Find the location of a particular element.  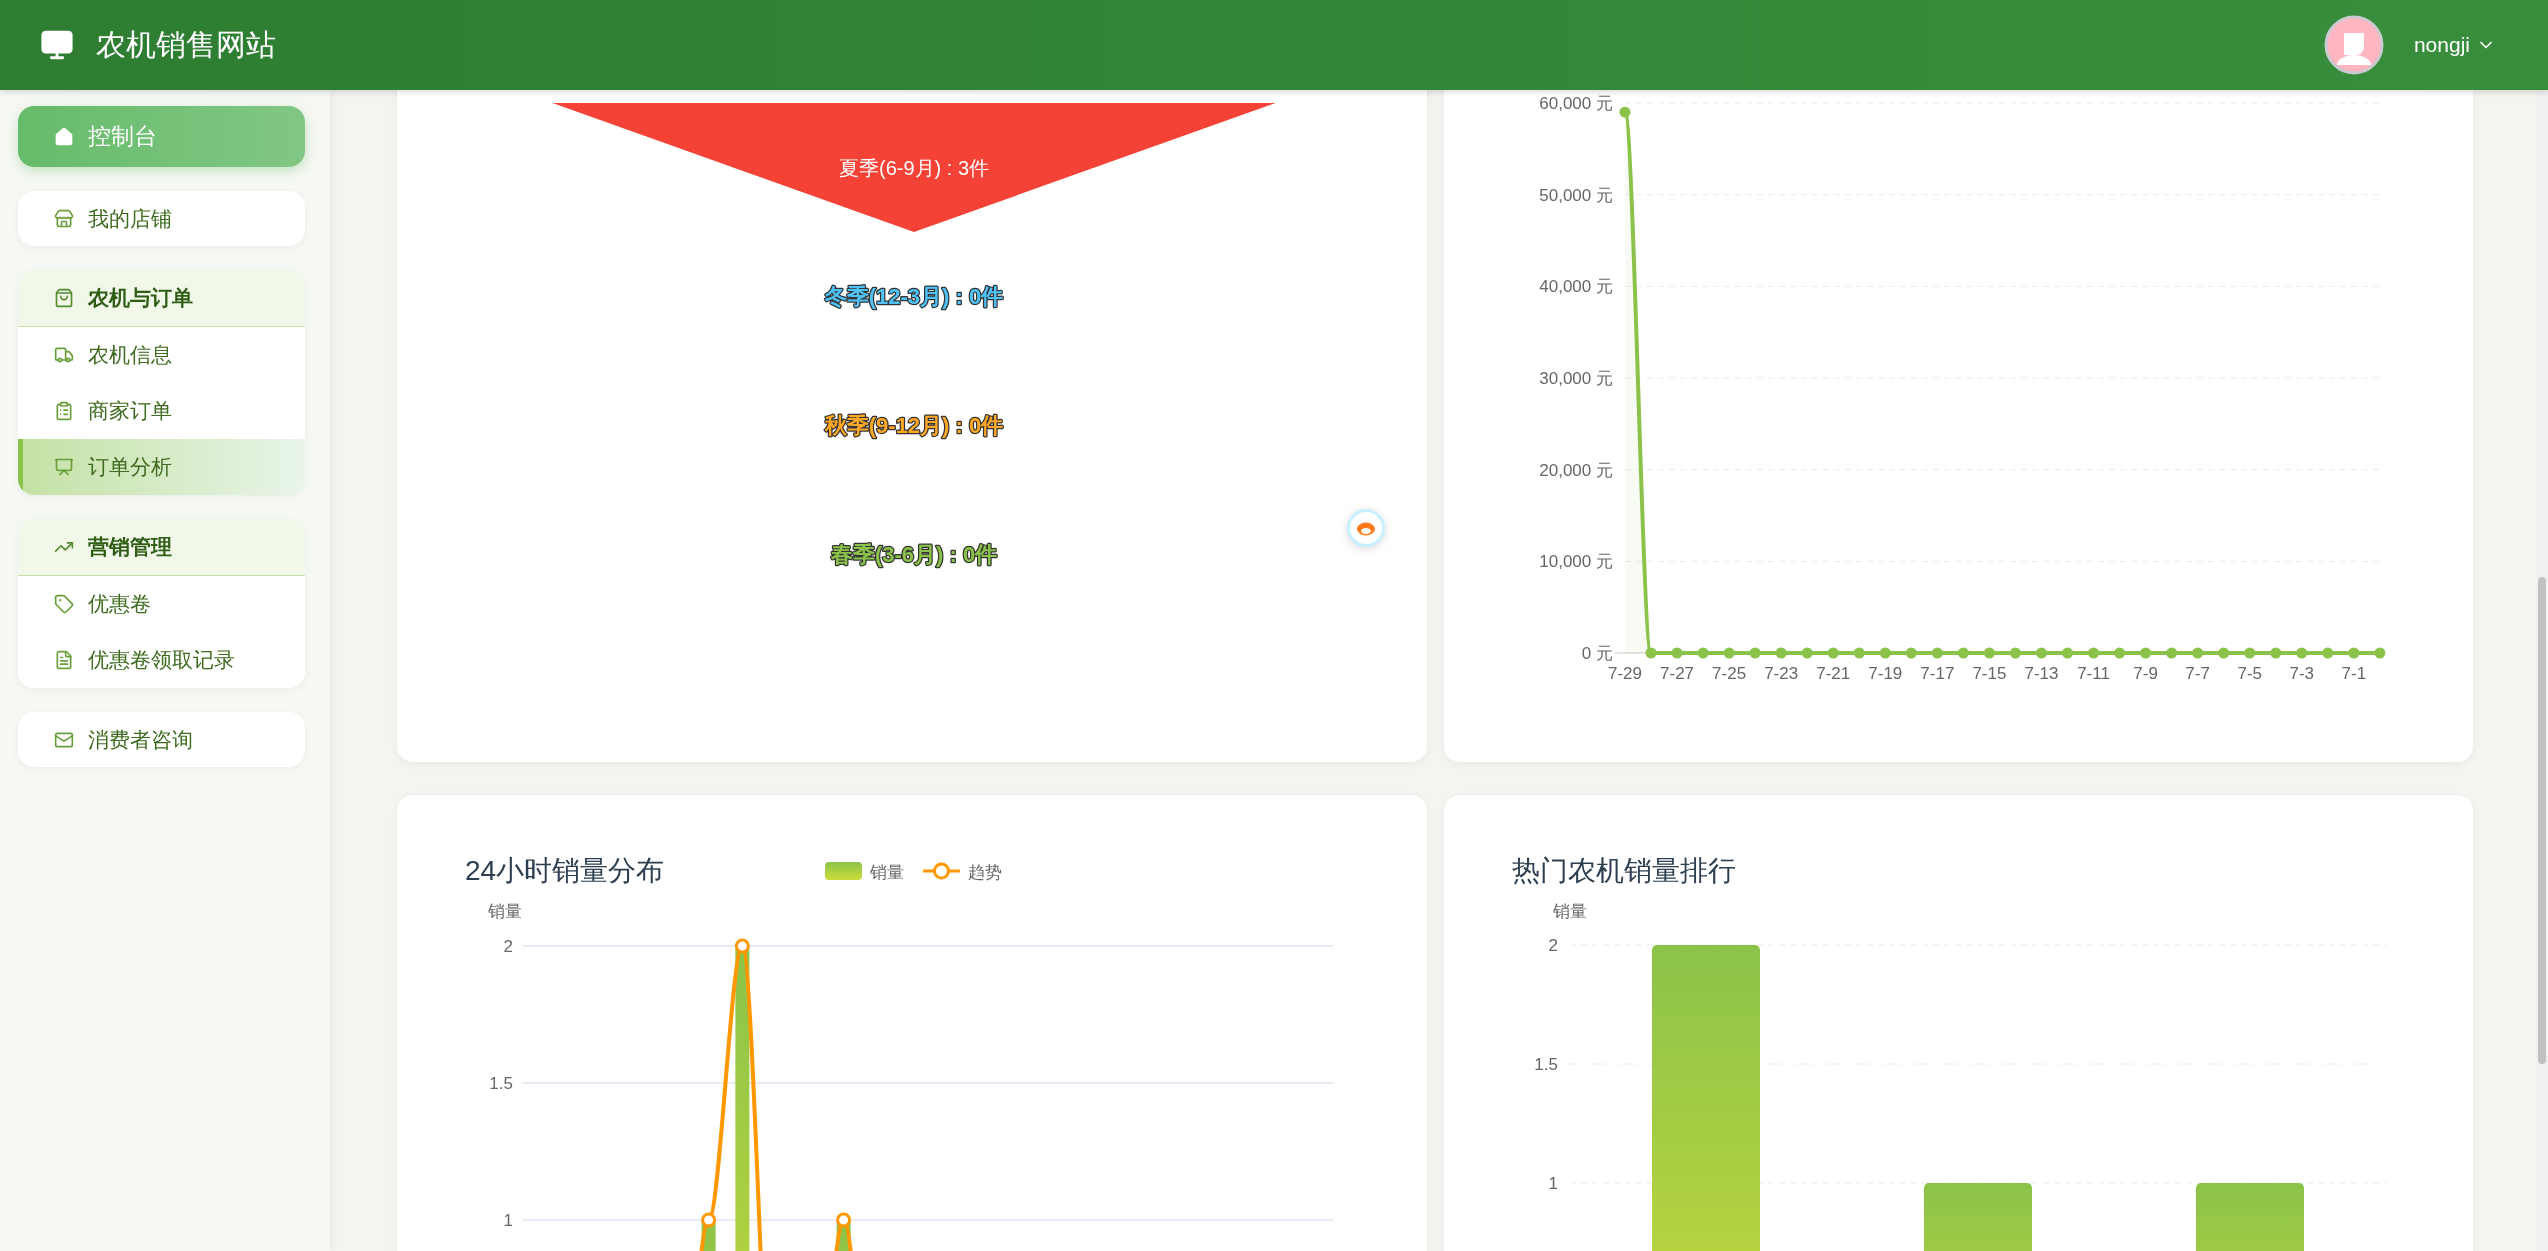

menu-group-header: 农机与订单 is located at coordinates (161, 298).